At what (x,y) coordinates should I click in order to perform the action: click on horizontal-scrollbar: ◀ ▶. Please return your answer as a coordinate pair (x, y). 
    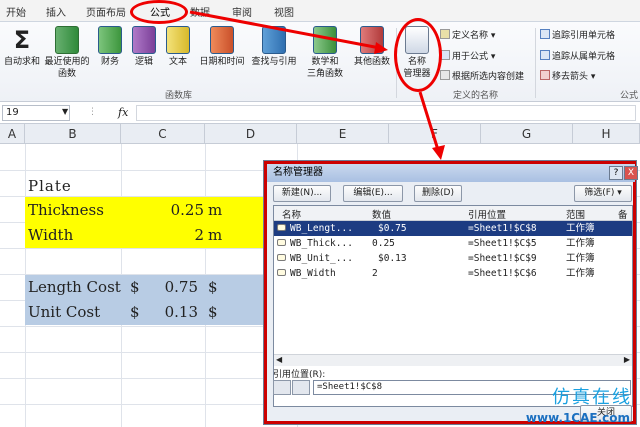
    Looking at the image, I should click on (453, 360).